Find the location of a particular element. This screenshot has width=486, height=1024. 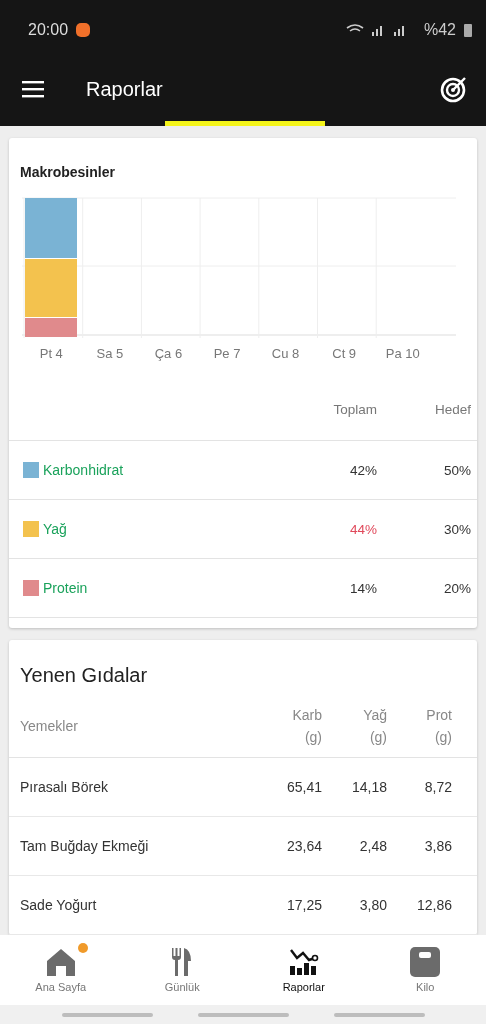

axis-label: Pe 7 is located at coordinates (227, 353).